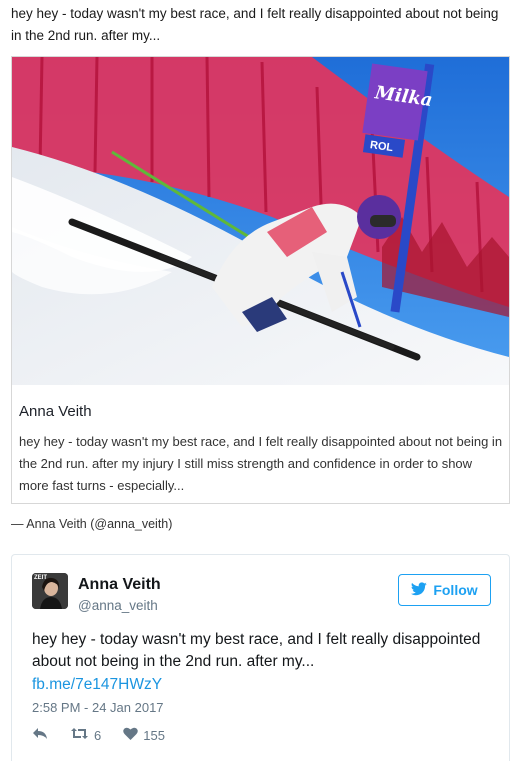 The width and height of the screenshot is (513, 761). Describe the element at coordinates (50, 591) in the screenshot. I see `avatar: ZEIT` at that location.